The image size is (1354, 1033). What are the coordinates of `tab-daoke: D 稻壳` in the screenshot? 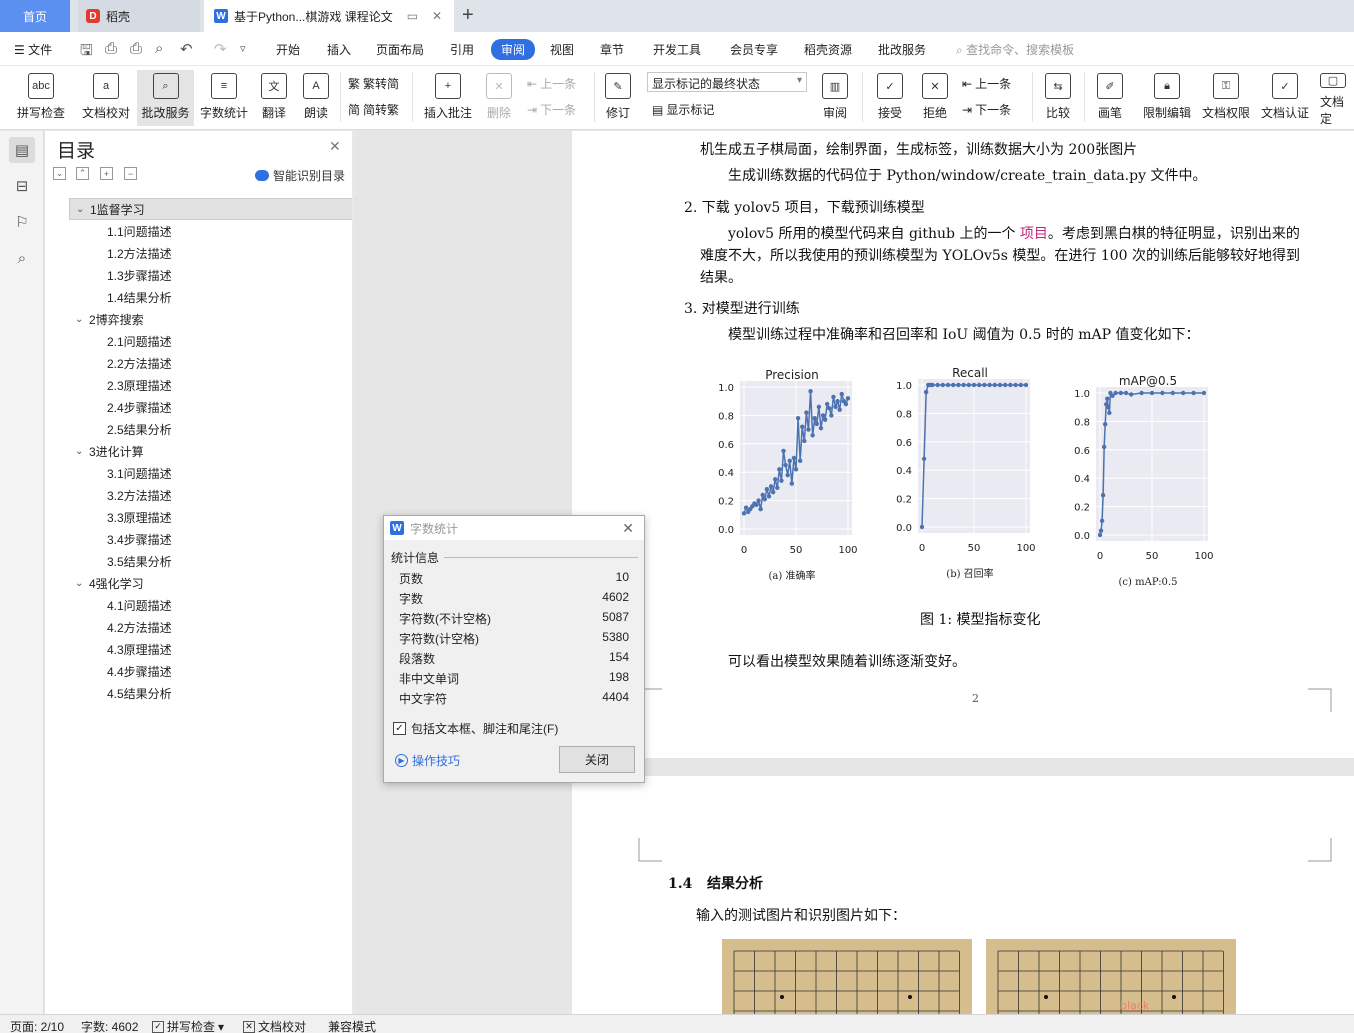 It's located at (139, 16).